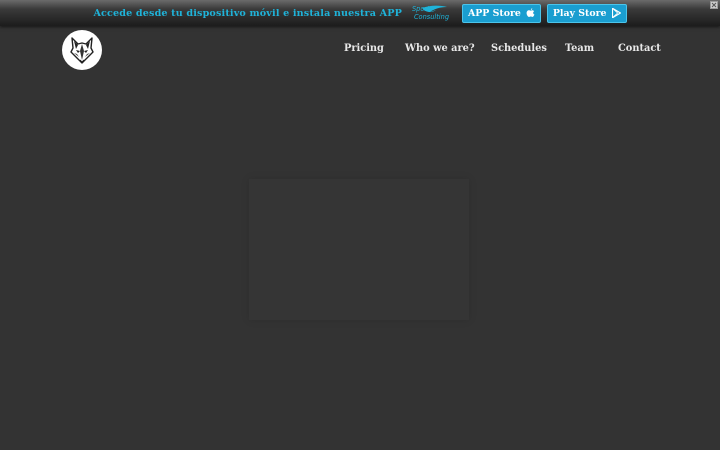 Image resolution: width=720 pixels, height=450 pixels. Describe the element at coordinates (364, 48) in the screenshot. I see `nav-item-pricing: Pricing` at that location.